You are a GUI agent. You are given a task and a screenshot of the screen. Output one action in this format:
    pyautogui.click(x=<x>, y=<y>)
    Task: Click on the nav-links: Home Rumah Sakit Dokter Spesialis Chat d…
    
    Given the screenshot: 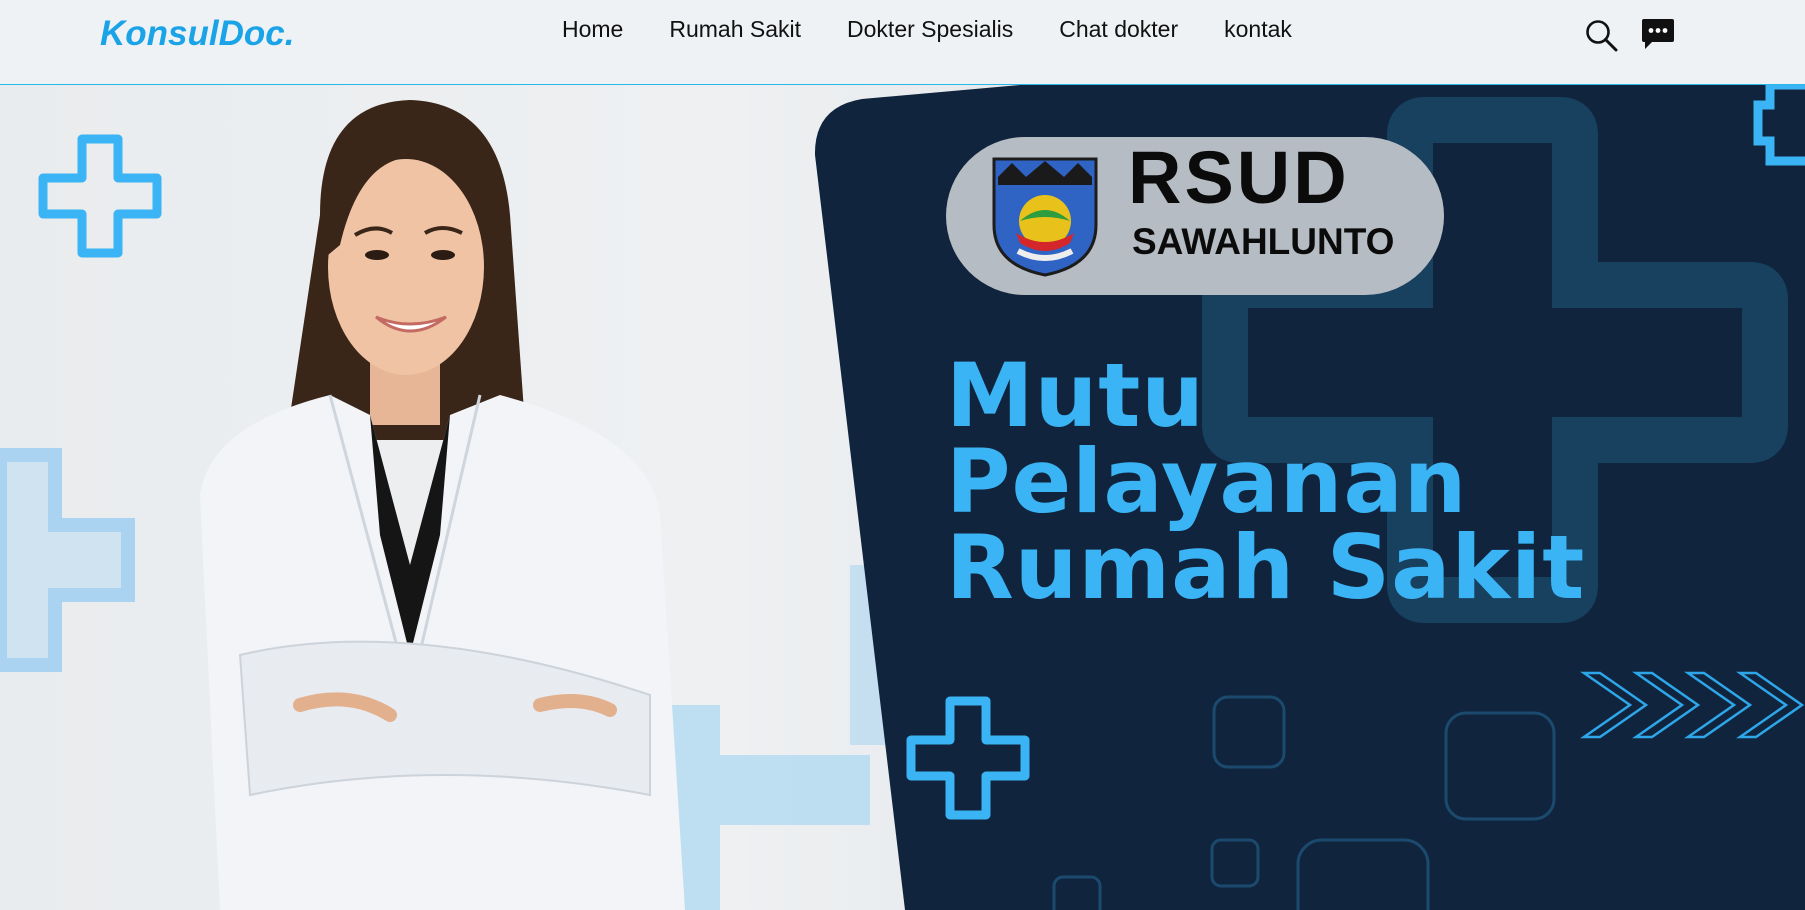 What is the action you would take?
    pyautogui.click(x=950, y=29)
    